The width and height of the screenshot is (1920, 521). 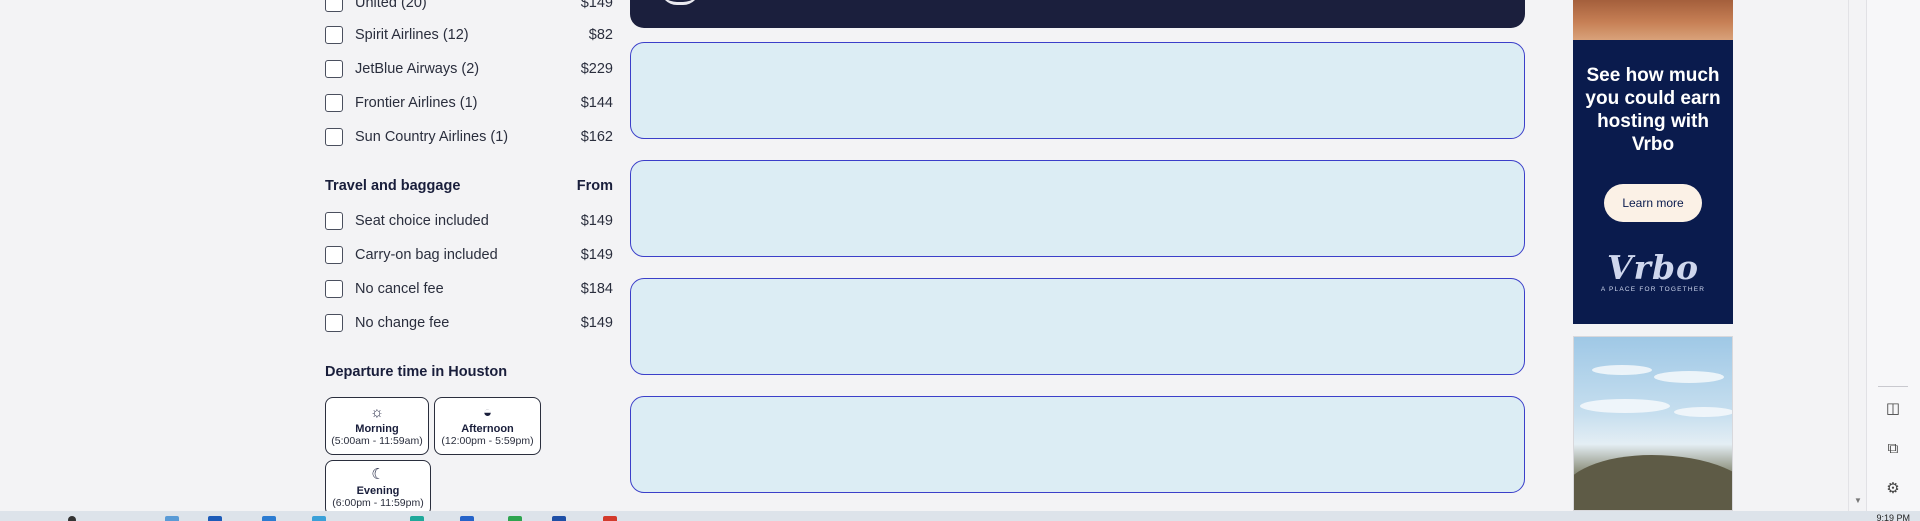 I want to click on filter-price: $162, so click(x=596, y=137).